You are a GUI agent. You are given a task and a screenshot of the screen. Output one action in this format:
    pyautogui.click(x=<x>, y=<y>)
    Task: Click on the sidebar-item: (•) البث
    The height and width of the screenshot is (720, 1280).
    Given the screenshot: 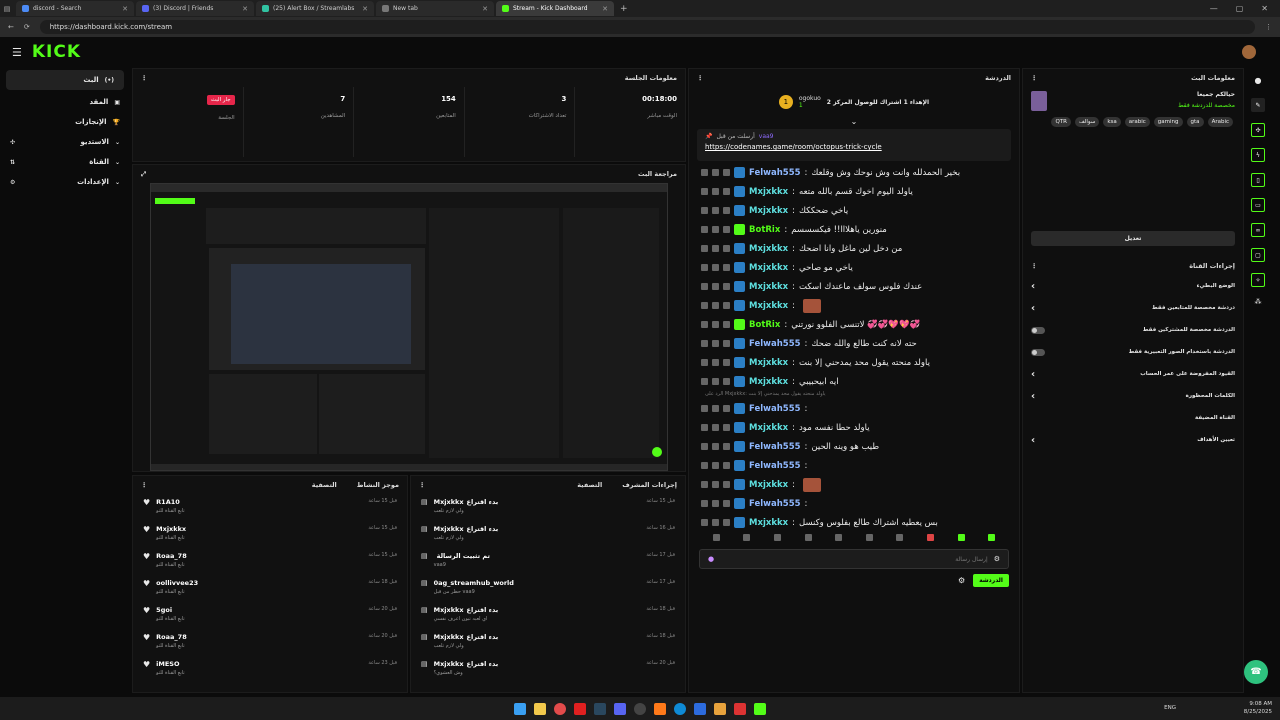 What is the action you would take?
    pyautogui.click(x=65, y=80)
    